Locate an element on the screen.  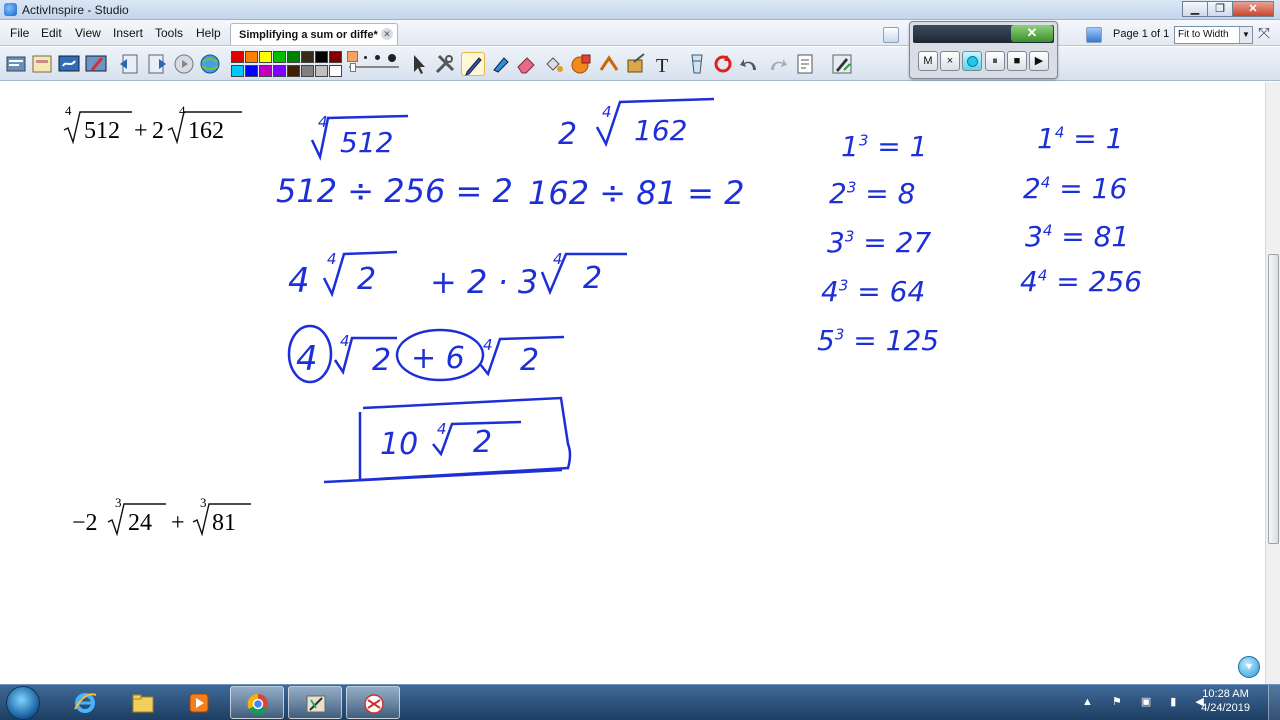
menu-view: View is located at coordinates (88, 33).